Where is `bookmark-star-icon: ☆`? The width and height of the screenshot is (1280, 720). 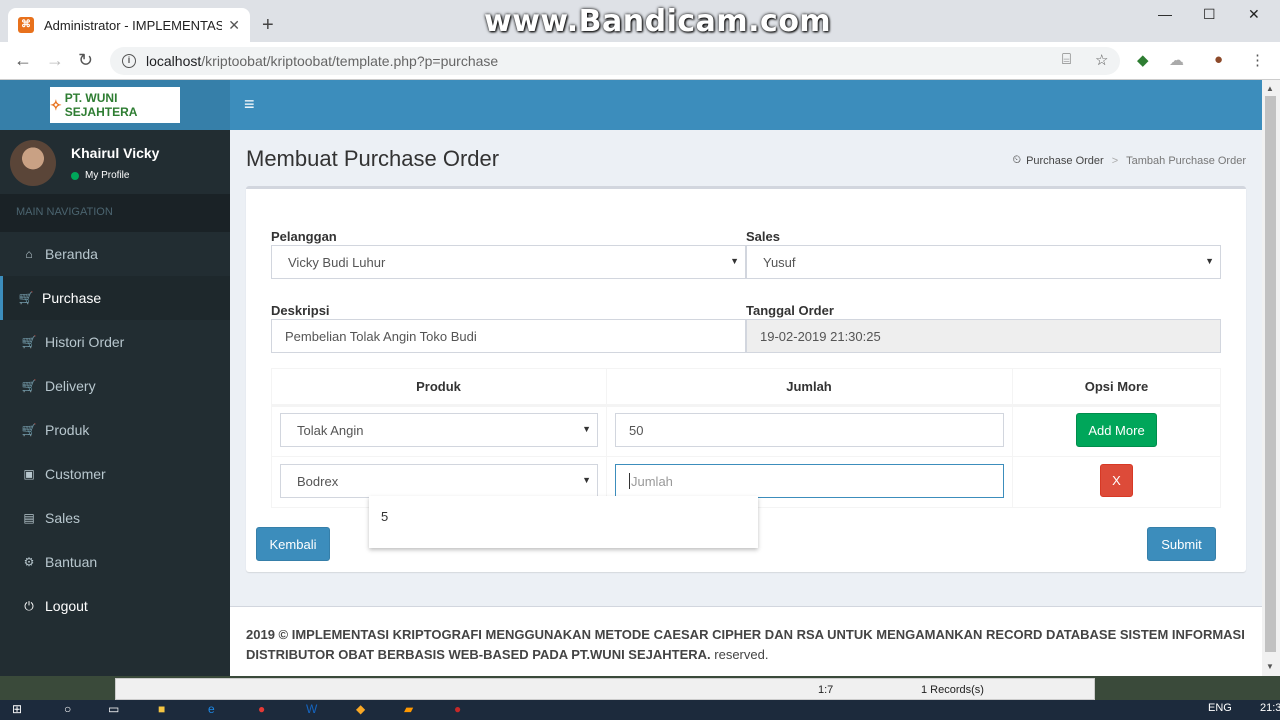 bookmark-star-icon: ☆ is located at coordinates (1101, 60).